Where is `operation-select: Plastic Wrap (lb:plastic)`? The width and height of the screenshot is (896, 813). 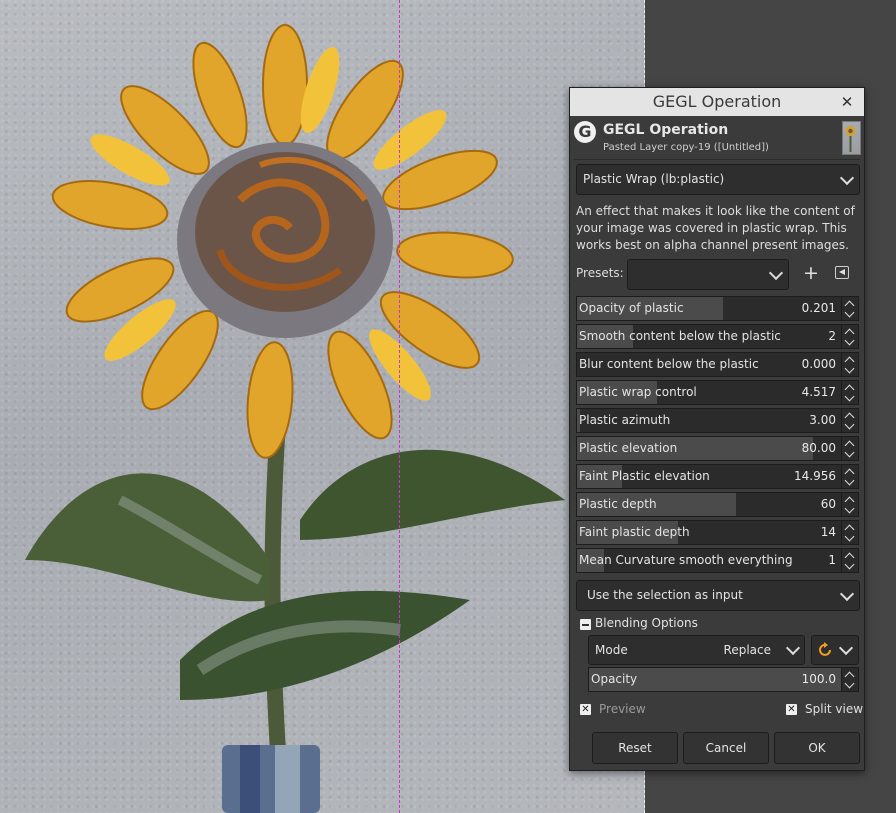 operation-select: Plastic Wrap (lb:plastic) is located at coordinates (718, 179).